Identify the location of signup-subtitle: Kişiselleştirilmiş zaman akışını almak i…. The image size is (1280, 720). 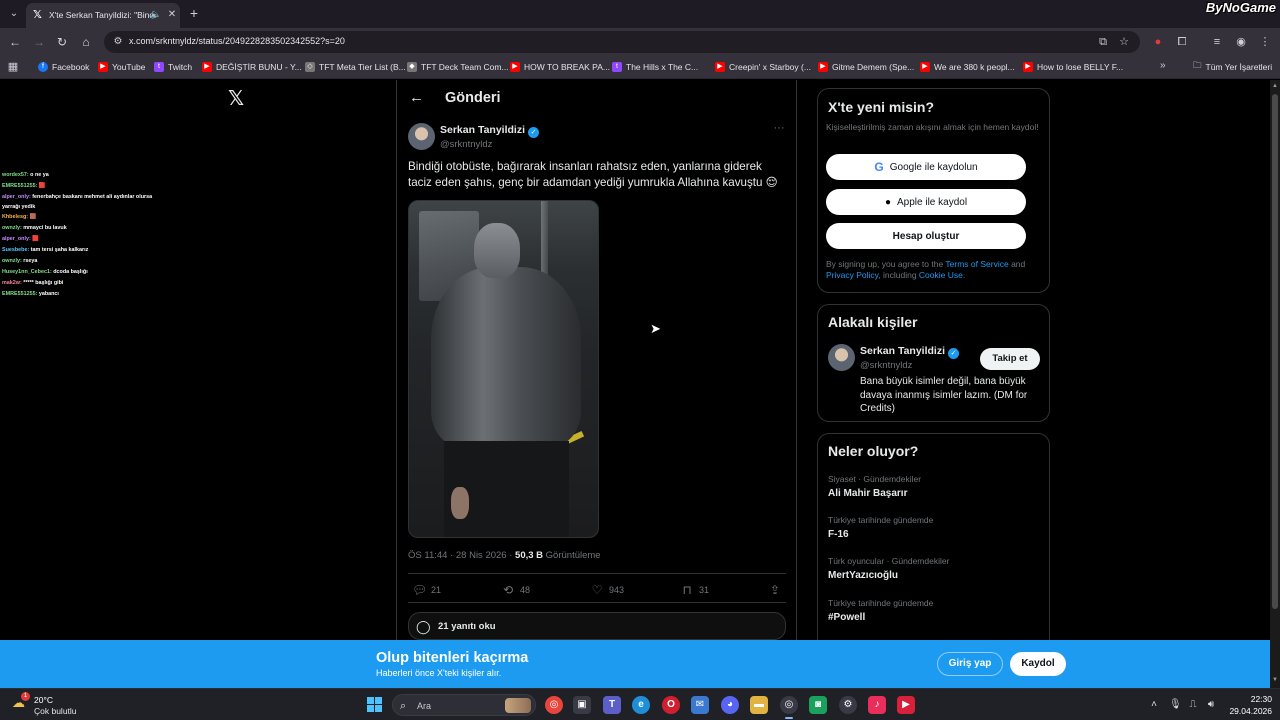
(932, 127).